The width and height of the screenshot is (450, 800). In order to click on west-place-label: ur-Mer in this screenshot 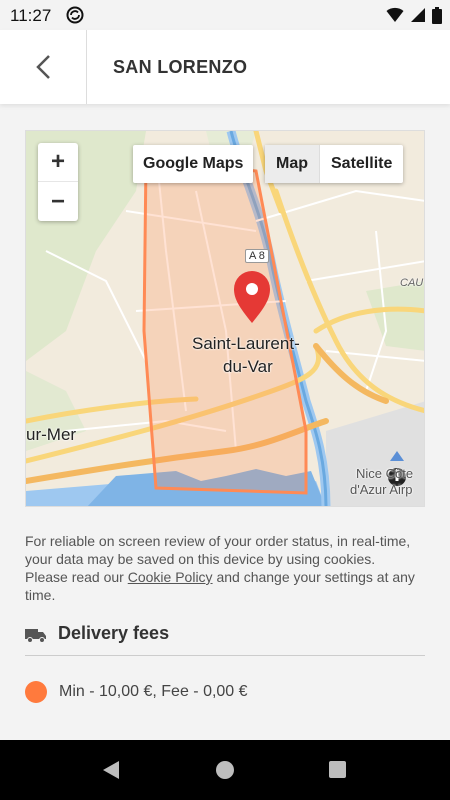, I will do `click(51, 434)`.